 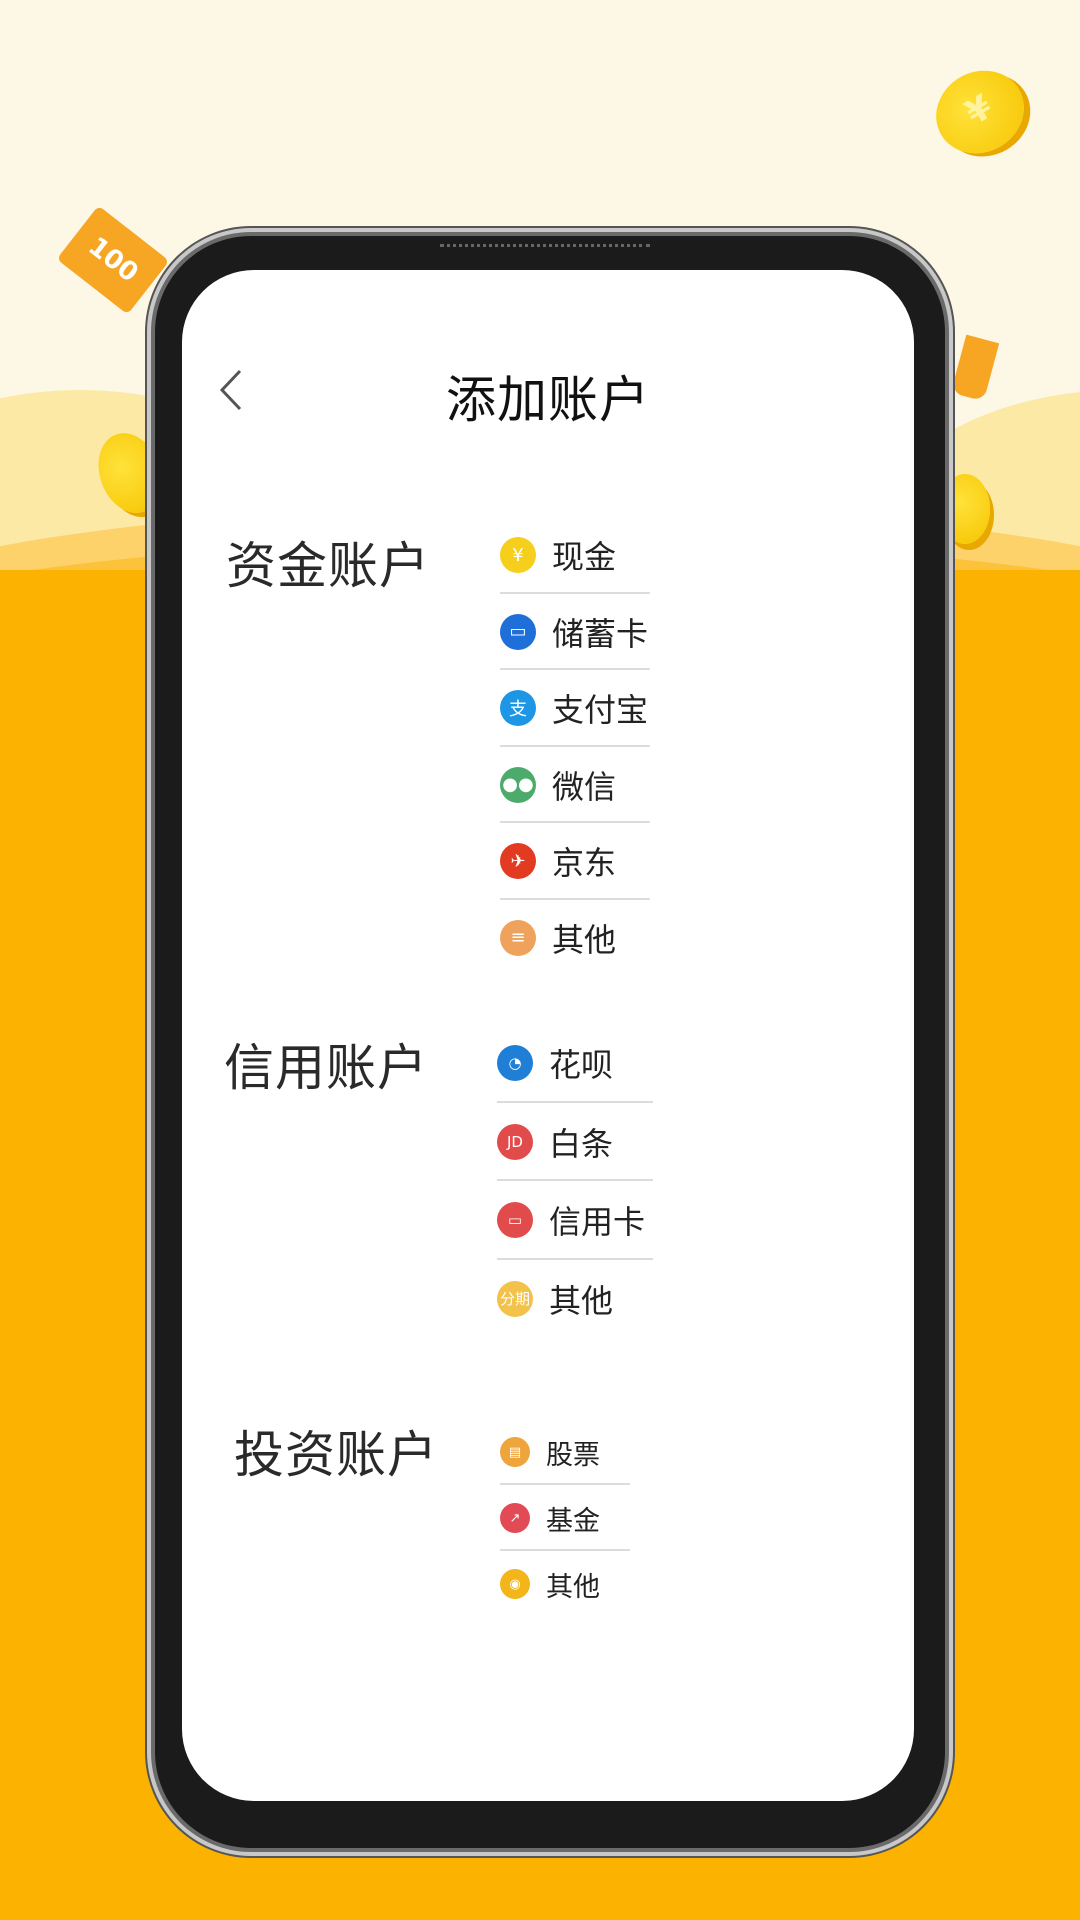 I want to click on installment-icon: 分期, so click(x=515, y=1298).